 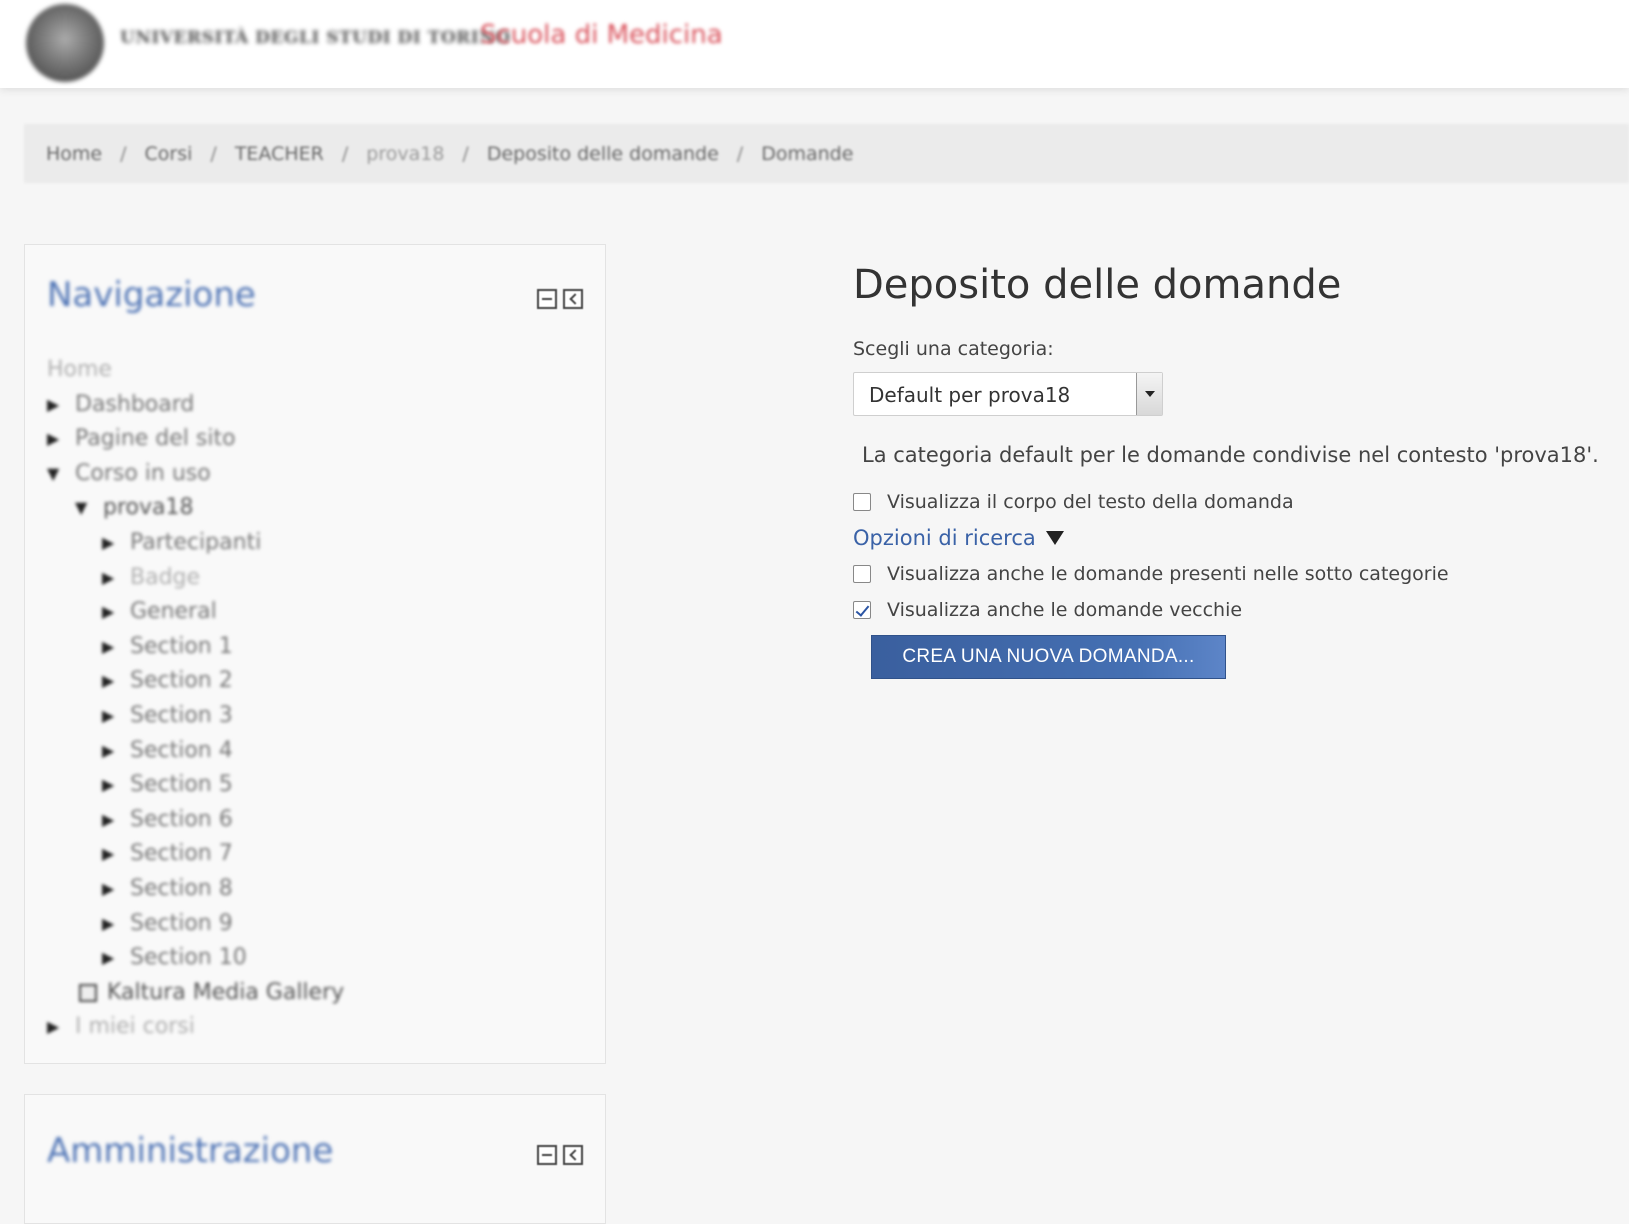 What do you see at coordinates (188, 958) in the screenshot?
I see `nav-item-label: Section 10` at bounding box center [188, 958].